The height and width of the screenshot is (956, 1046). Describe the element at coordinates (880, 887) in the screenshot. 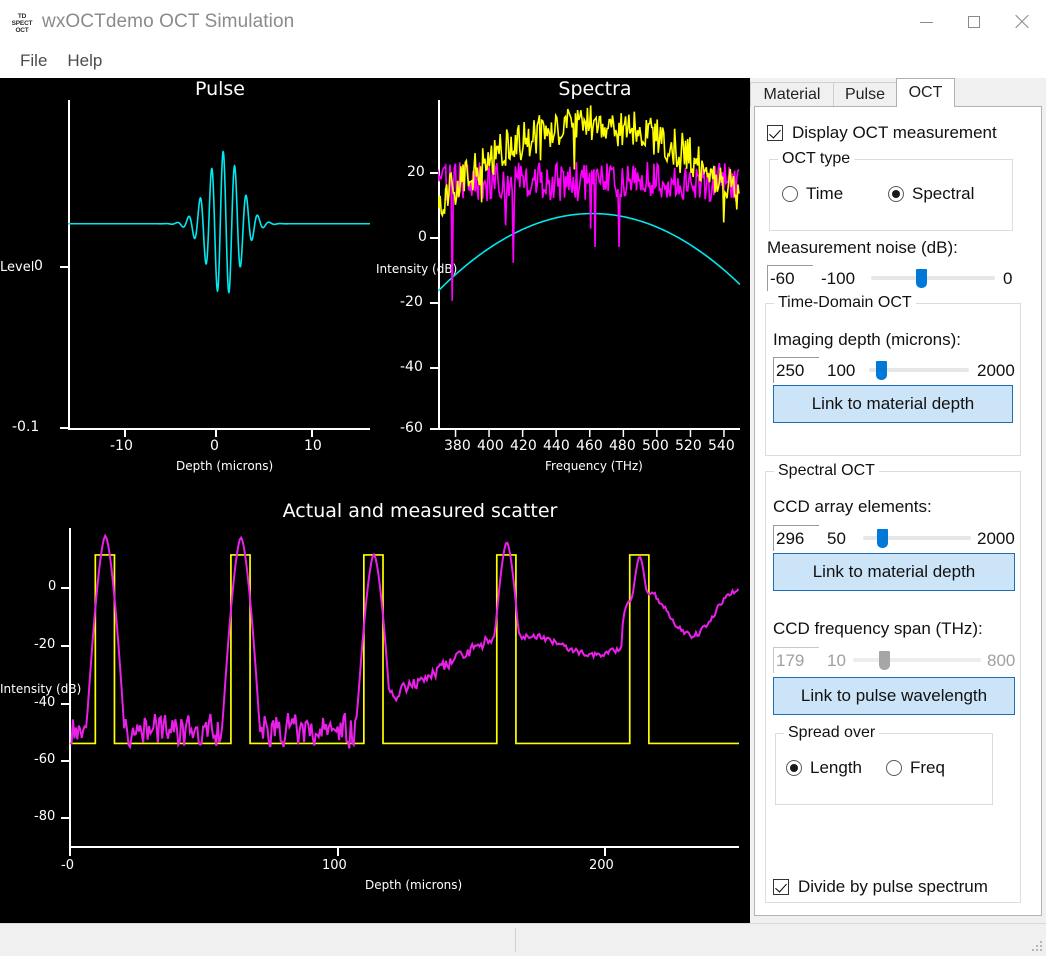

I see `divide-by-pulse-spectrum-checkbox: Divide by pulse spectrum` at that location.